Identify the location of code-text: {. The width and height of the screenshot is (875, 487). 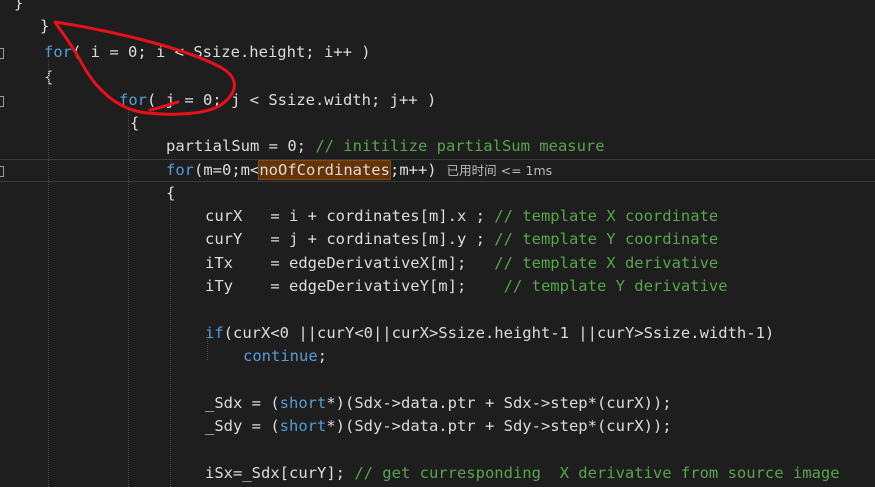
(135, 123).